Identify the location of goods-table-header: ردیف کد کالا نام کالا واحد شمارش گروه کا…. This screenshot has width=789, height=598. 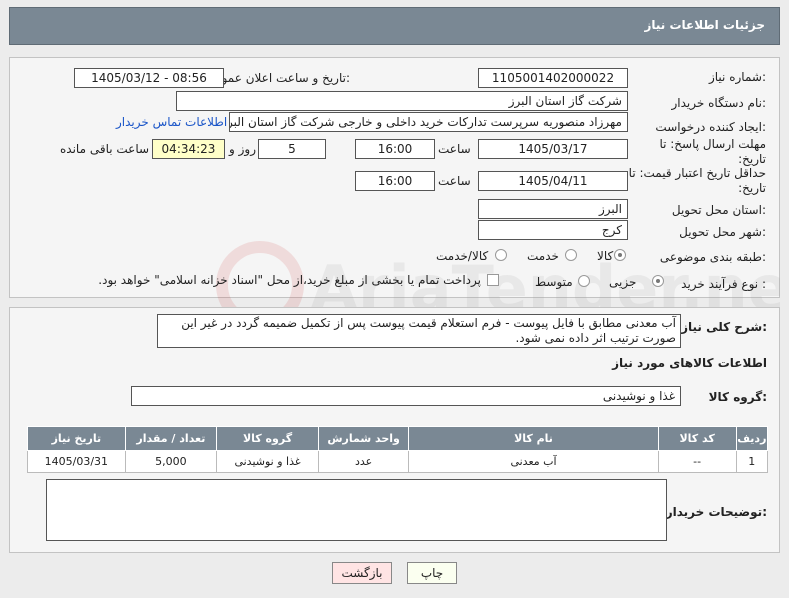
(398, 438).